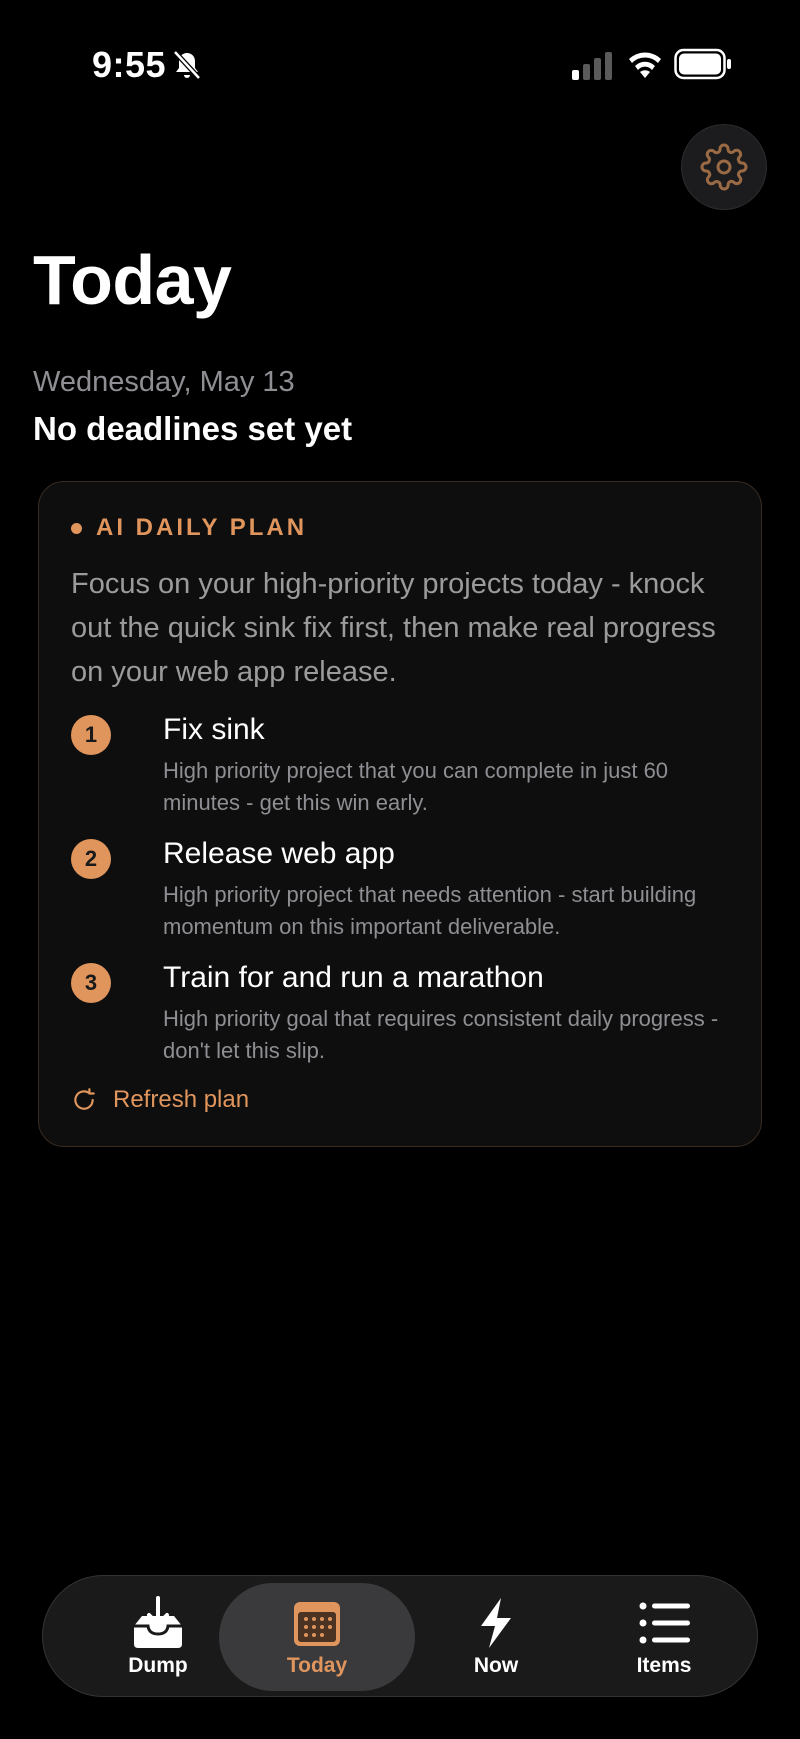 The image size is (800, 1739). I want to click on deadline-status: No deadlines set yet, so click(193, 428).